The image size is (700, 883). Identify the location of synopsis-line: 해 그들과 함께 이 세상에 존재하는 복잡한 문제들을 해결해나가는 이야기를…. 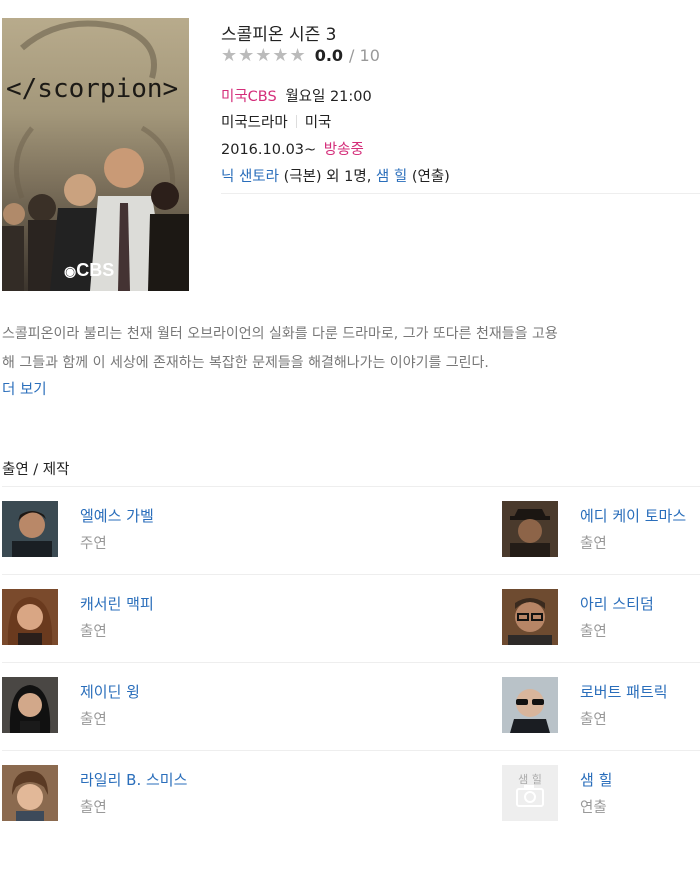
(245, 363).